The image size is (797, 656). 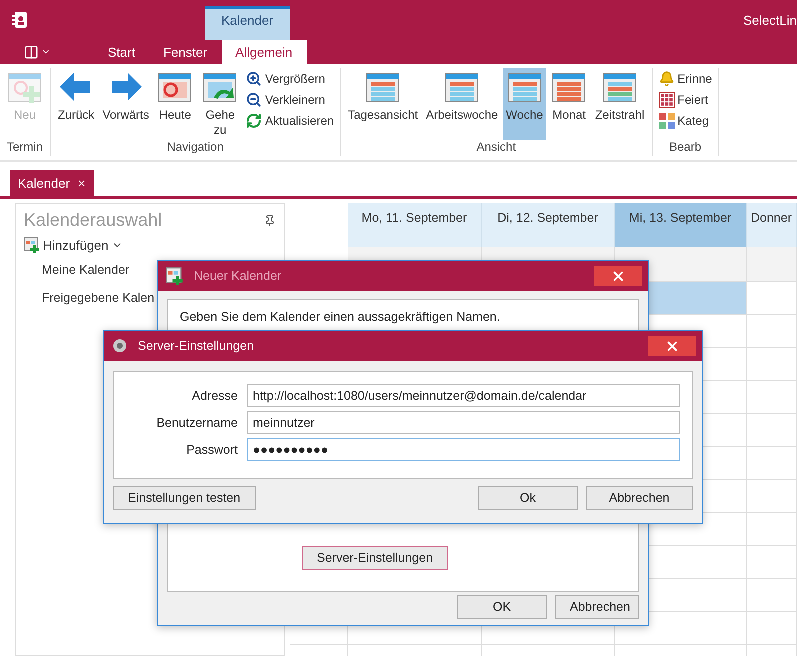 What do you see at coordinates (196, 346) in the screenshot?
I see `dialog-title: Server-Einstellungen` at bounding box center [196, 346].